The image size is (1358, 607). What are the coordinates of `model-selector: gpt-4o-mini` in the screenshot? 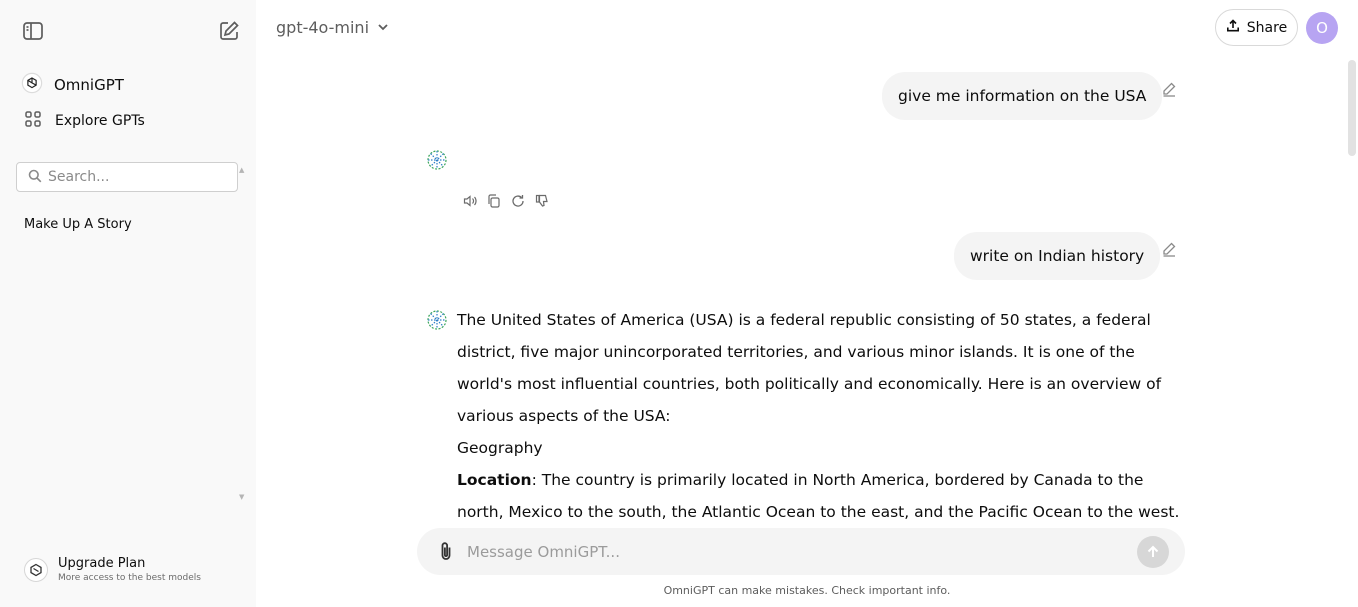 It's located at (332, 27).